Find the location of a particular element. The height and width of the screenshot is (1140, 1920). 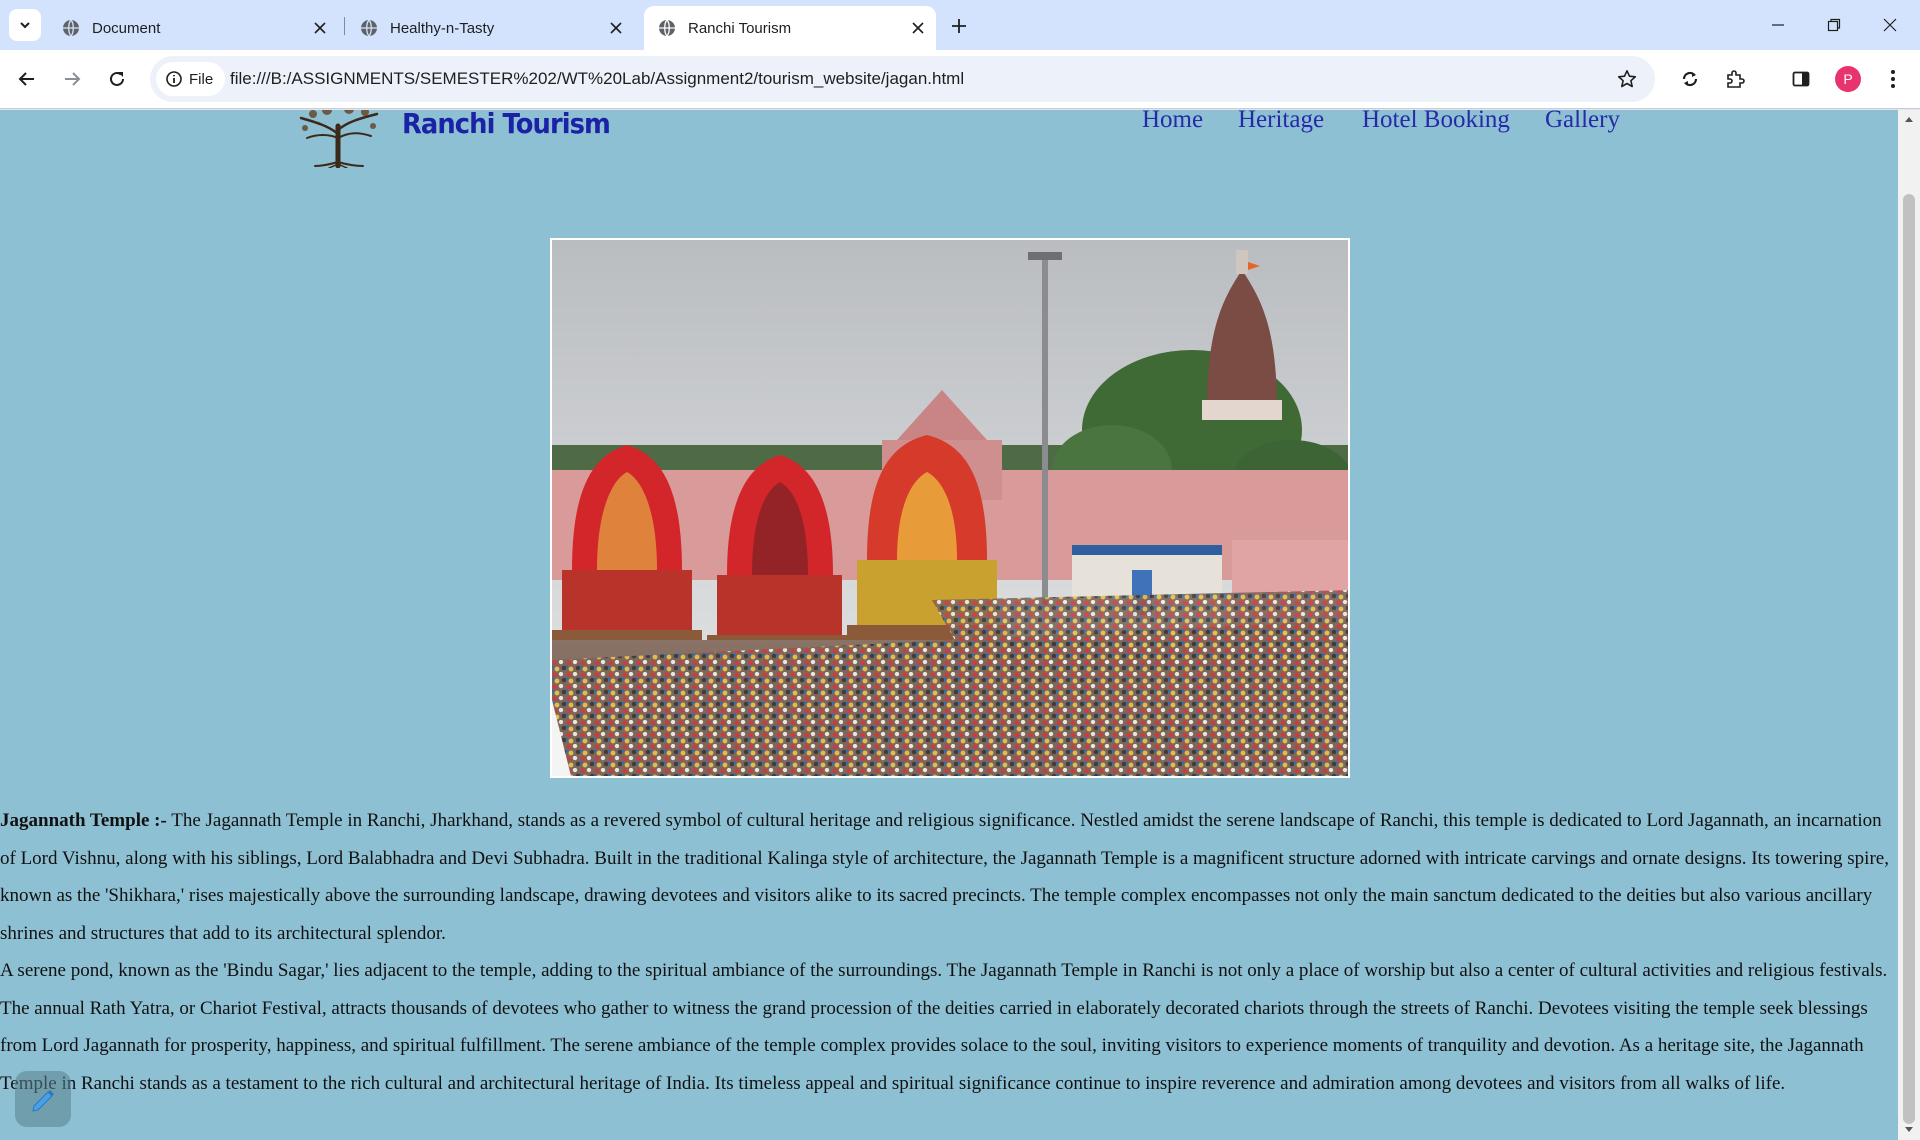

sync-button is located at coordinates (1690, 79).